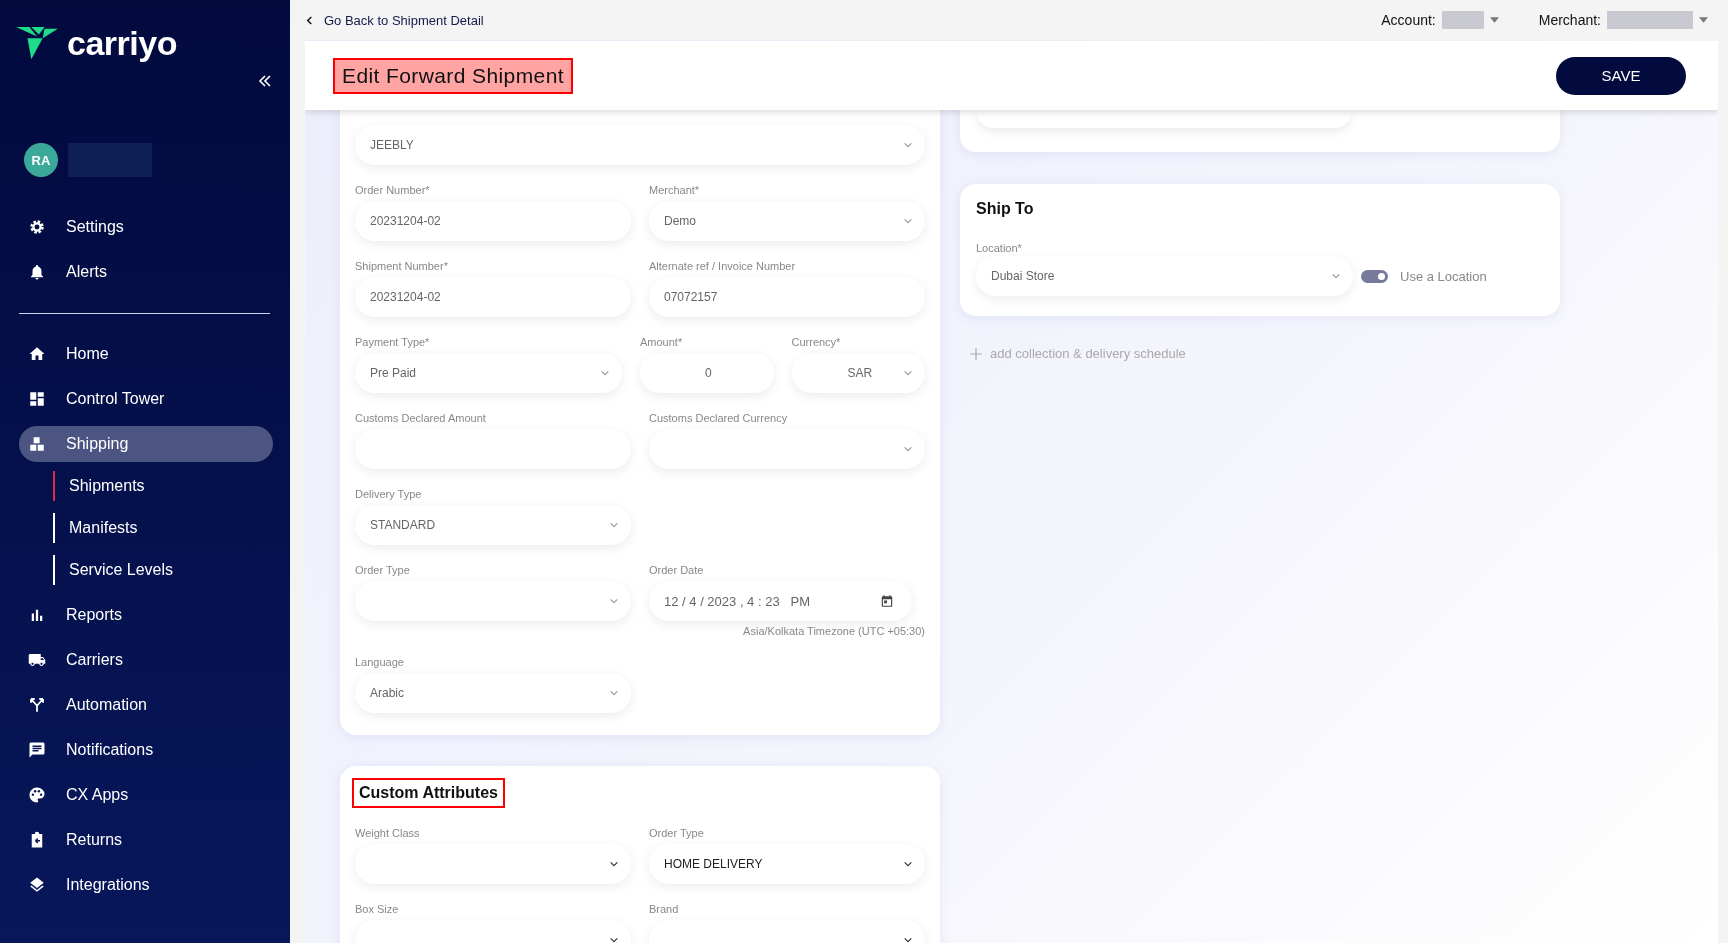 The height and width of the screenshot is (943, 1728). What do you see at coordinates (640, 145) in the screenshot?
I see `select-field: JEEBLY` at bounding box center [640, 145].